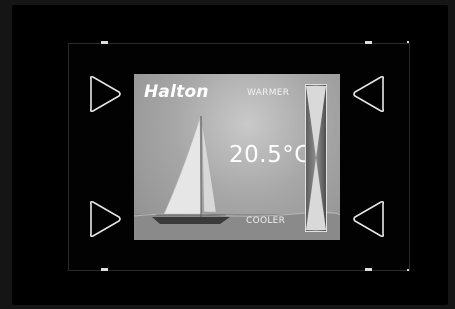 This screenshot has height=309, width=455. I want to click on top-left-arrow-button, so click(105, 94).